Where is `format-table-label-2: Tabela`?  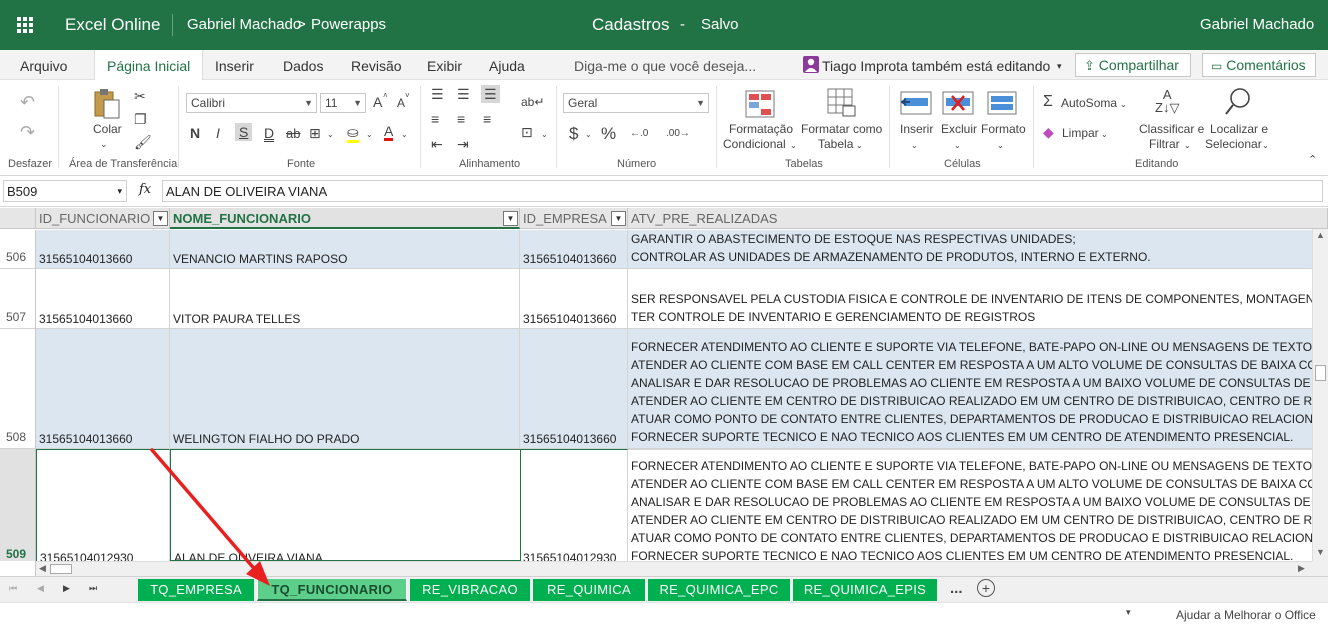 format-table-label-2: Tabela is located at coordinates (835, 144).